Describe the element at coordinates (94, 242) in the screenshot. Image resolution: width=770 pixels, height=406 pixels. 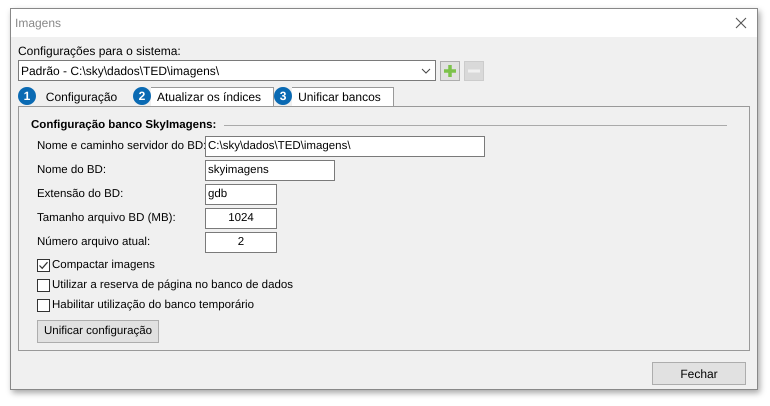
I see `field-label: Número arquivo atual:` at that location.